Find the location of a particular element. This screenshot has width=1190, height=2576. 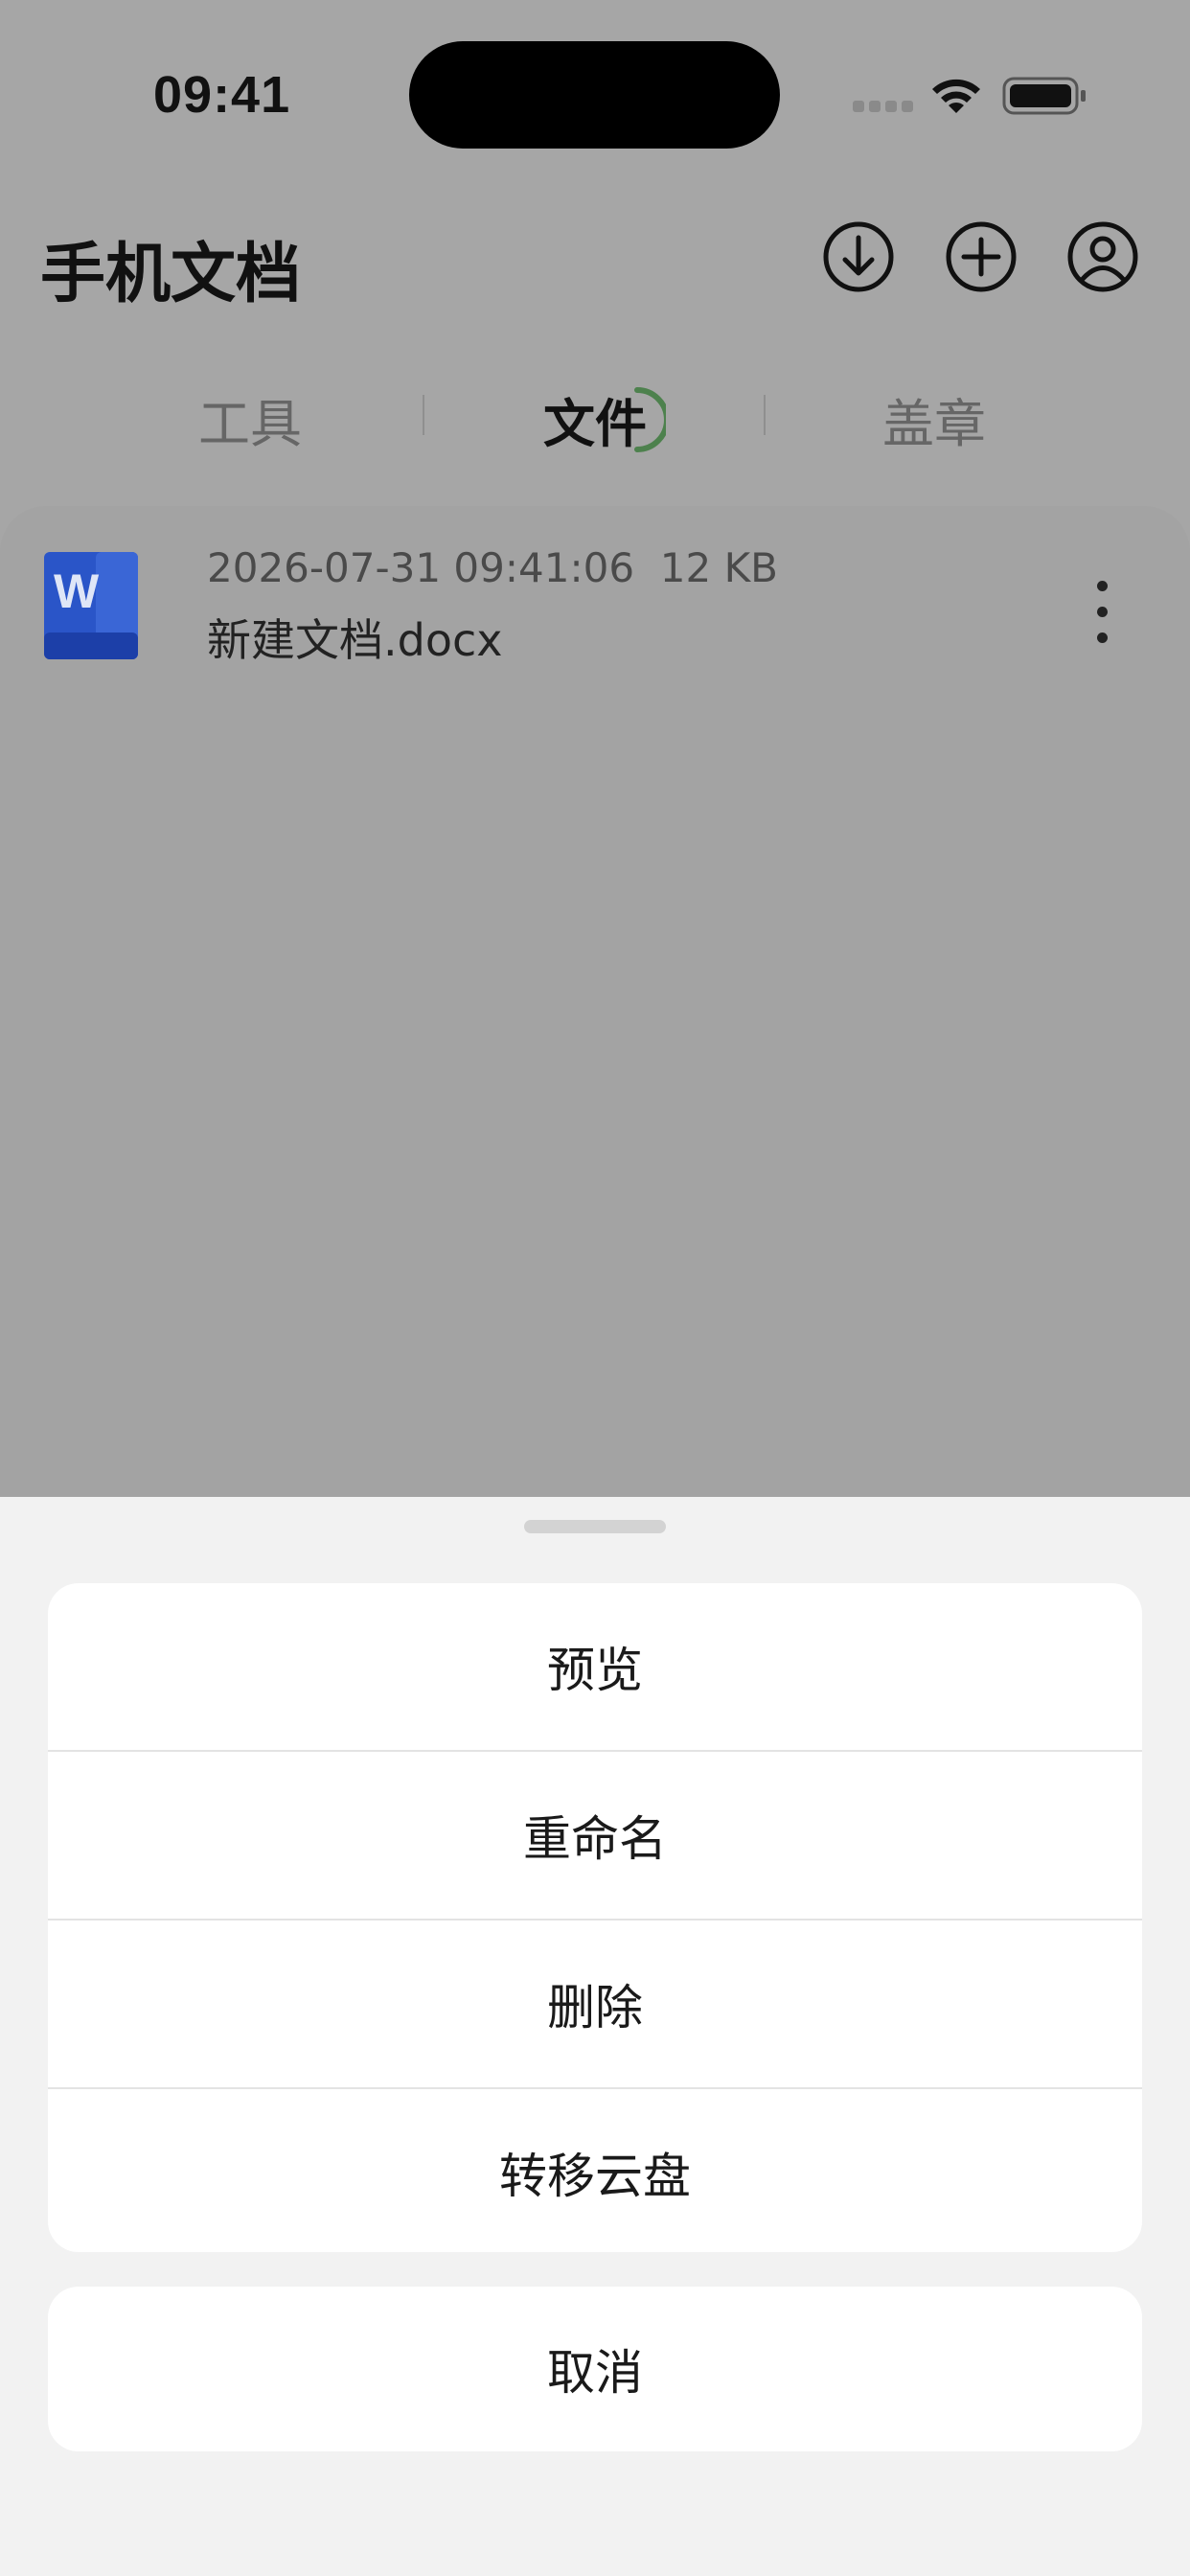

file-list-item: W 2026-07-31 09:41:06 12 KB 新建文档.docx is located at coordinates (595, 602).